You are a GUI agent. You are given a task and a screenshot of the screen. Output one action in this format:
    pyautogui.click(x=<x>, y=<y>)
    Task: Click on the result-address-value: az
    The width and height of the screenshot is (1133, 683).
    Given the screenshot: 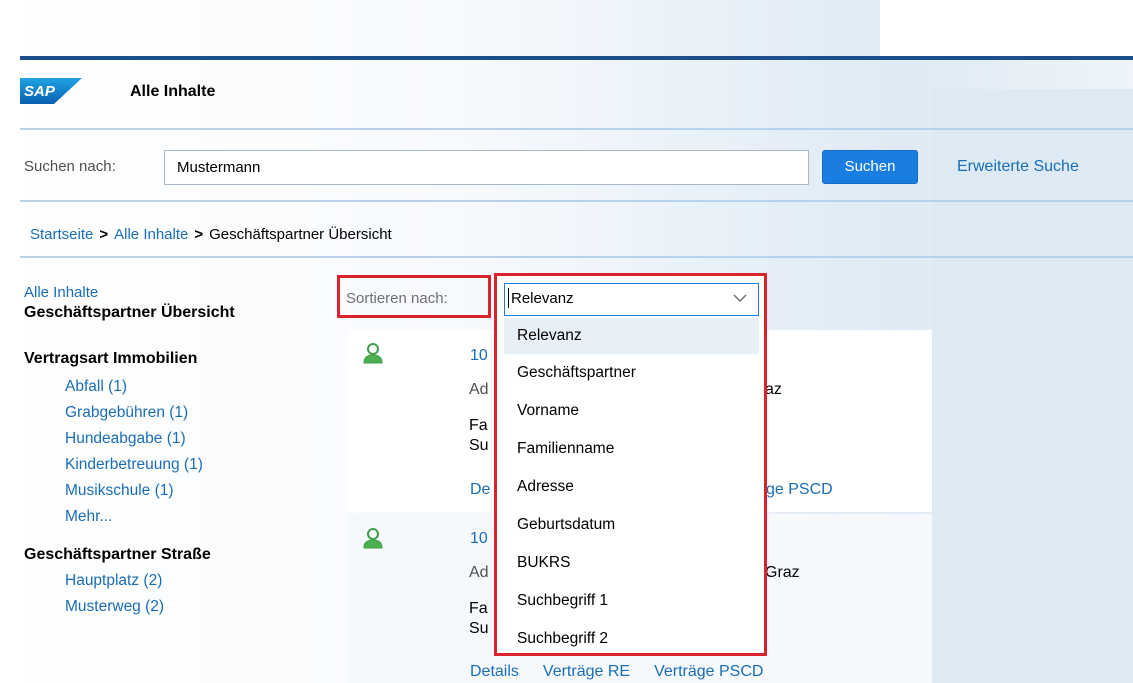 What is the action you would take?
    pyautogui.click(x=773, y=389)
    